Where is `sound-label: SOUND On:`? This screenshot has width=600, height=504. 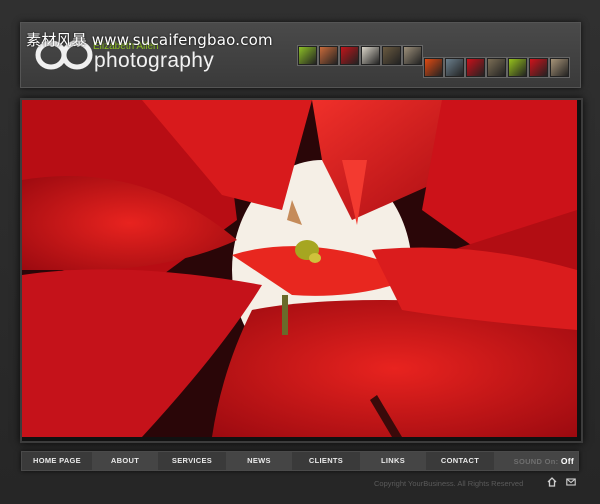
sound-label: SOUND On: is located at coordinates (536, 461).